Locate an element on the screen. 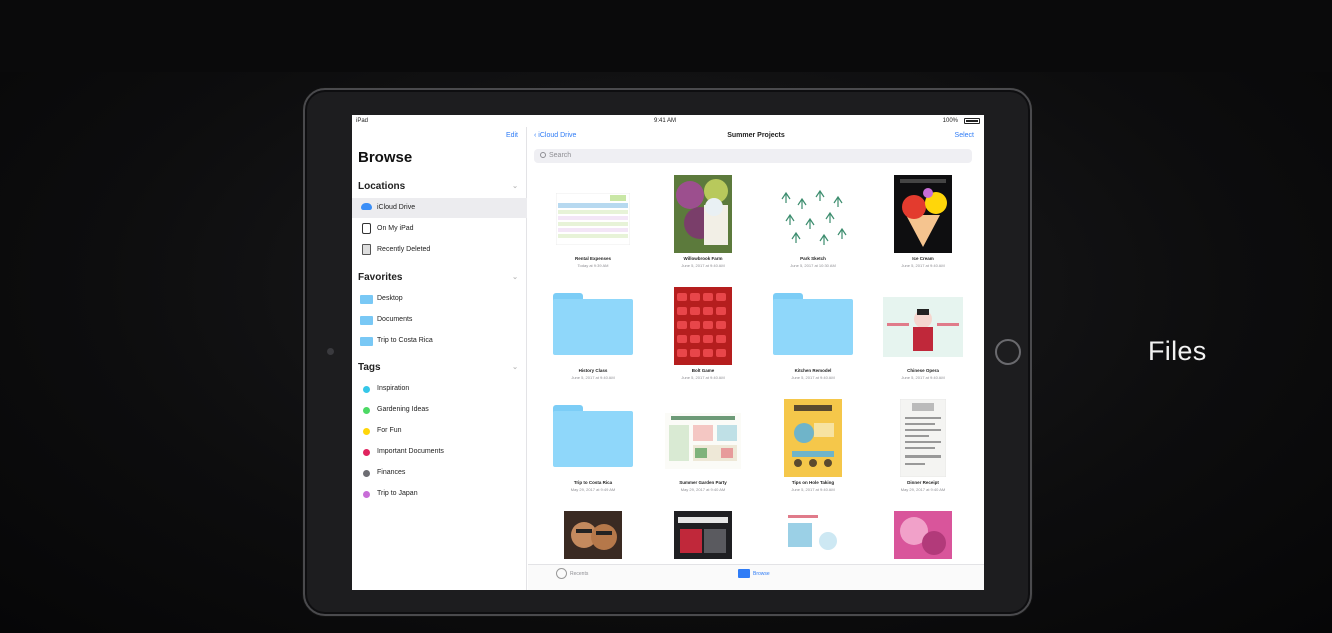 The height and width of the screenshot is (633, 1332). file-tile: Rental Expenses Today at 9:39 AM is located at coordinates (593, 227).